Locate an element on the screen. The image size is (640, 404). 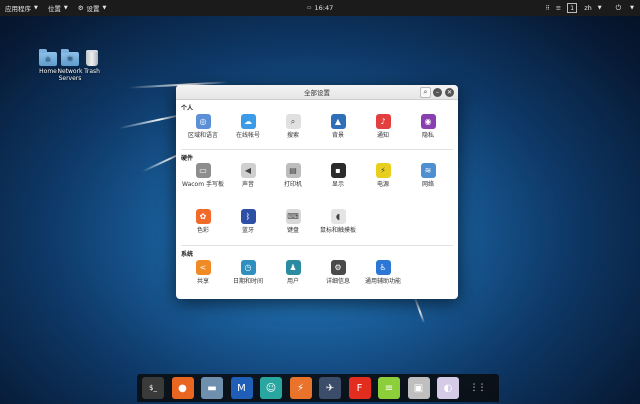
settings-item-label: 通用辅助功能 is located at coordinates (382, 281).